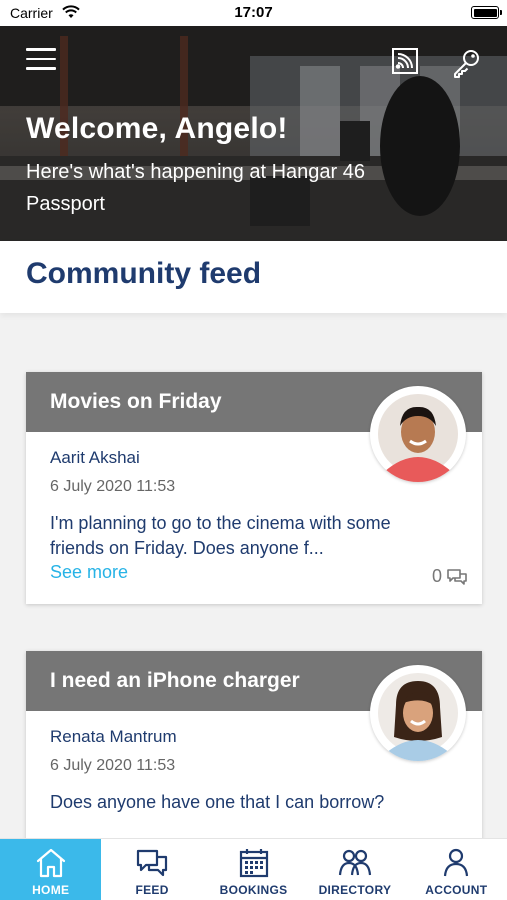 This screenshot has height=900, width=507. I want to click on clock: 17:07, so click(253, 12).